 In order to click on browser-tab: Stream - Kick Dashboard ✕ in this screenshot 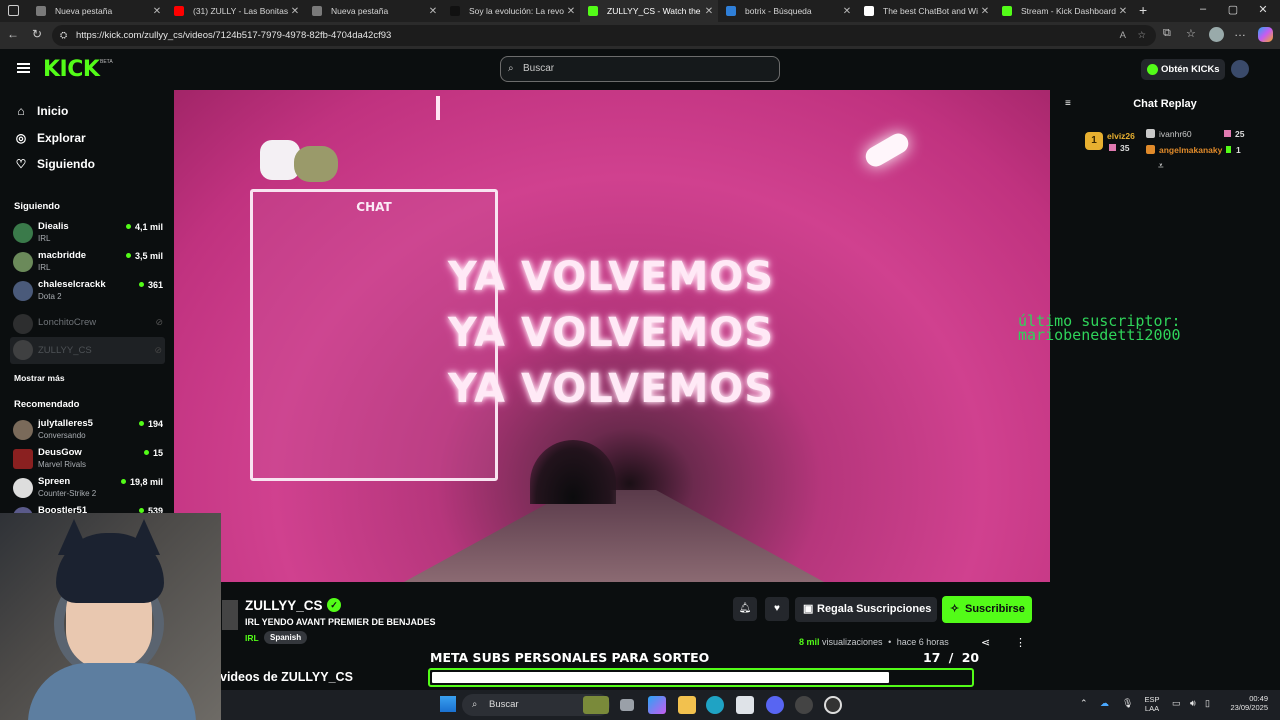, I will do `click(1063, 11)`.